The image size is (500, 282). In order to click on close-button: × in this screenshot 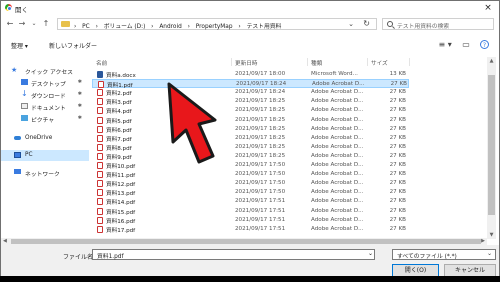, I will do `click(488, 8)`.